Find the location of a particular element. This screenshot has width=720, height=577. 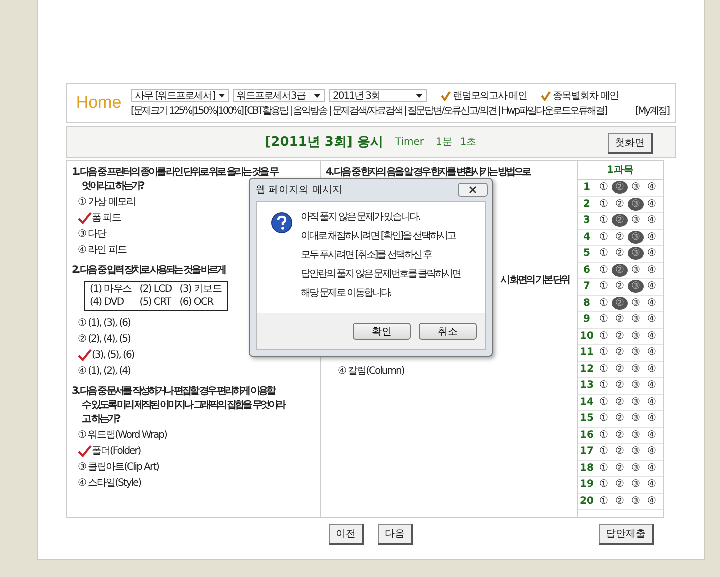

dropdown: 사무 [워드프로세서] is located at coordinates (180, 95).